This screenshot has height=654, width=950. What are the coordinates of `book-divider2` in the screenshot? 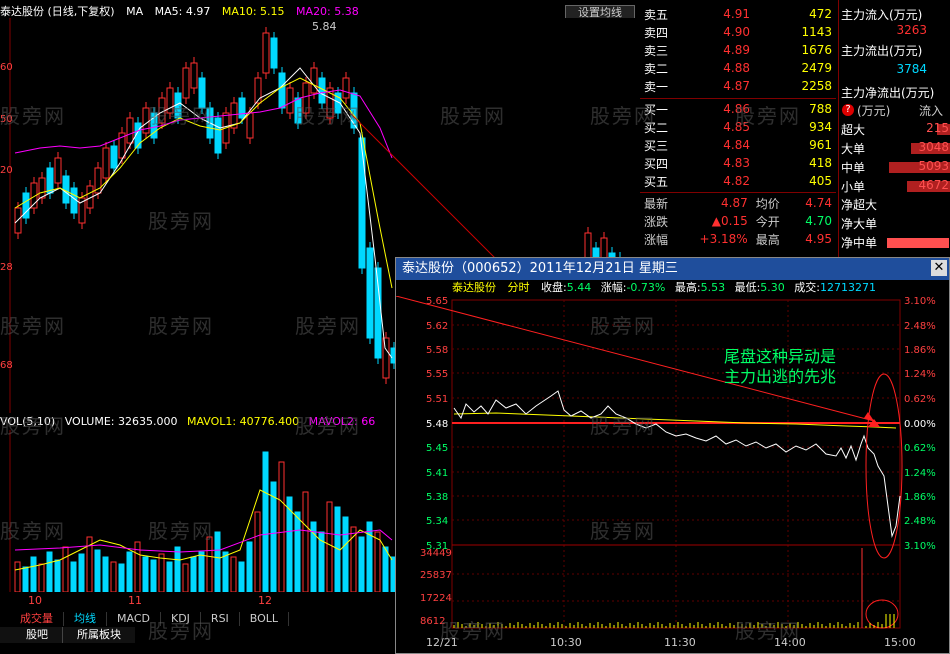 It's located at (738, 192).